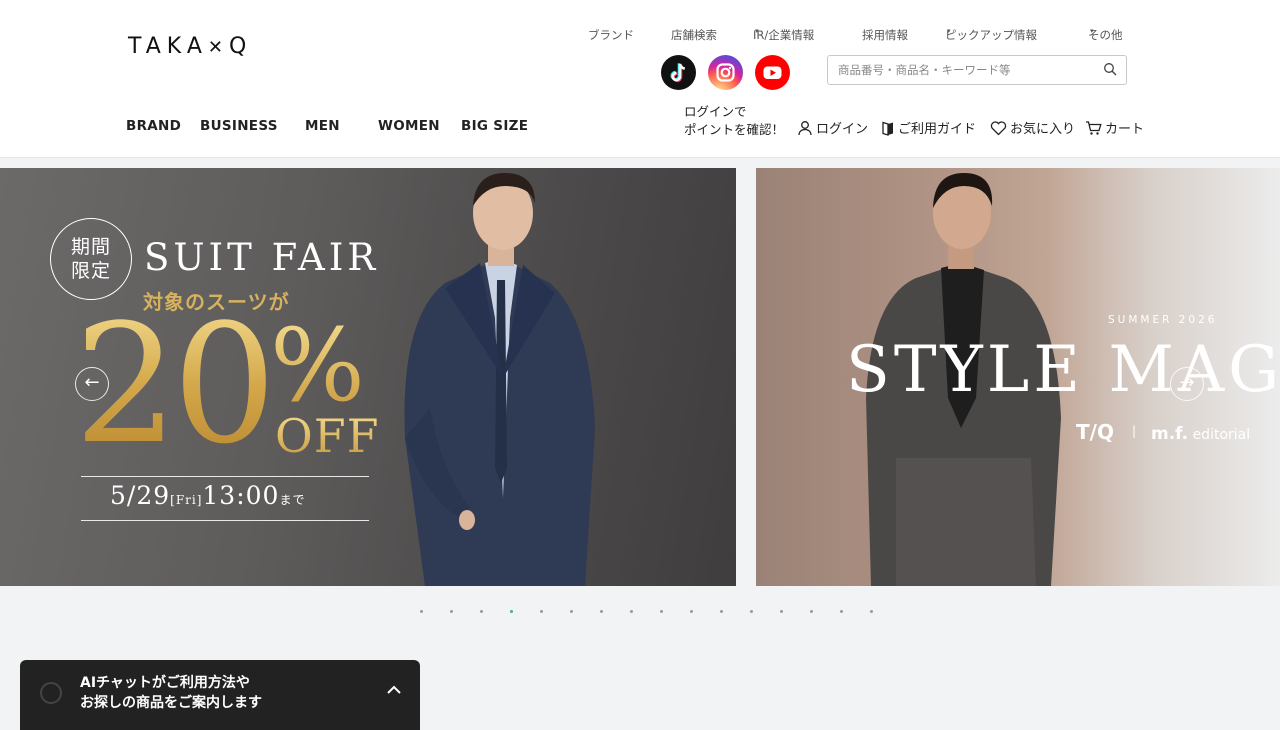 The height and width of the screenshot is (730, 1280). I want to click on favorites-link: お気に入り, so click(1032, 127).